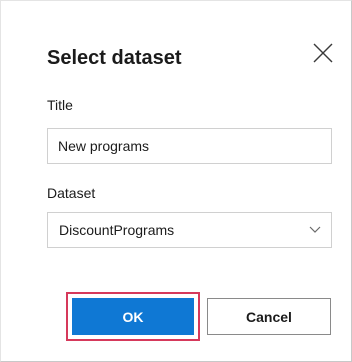 This screenshot has height=362, width=352. What do you see at coordinates (114, 58) in the screenshot?
I see `dialog-title: Select dataset` at bounding box center [114, 58].